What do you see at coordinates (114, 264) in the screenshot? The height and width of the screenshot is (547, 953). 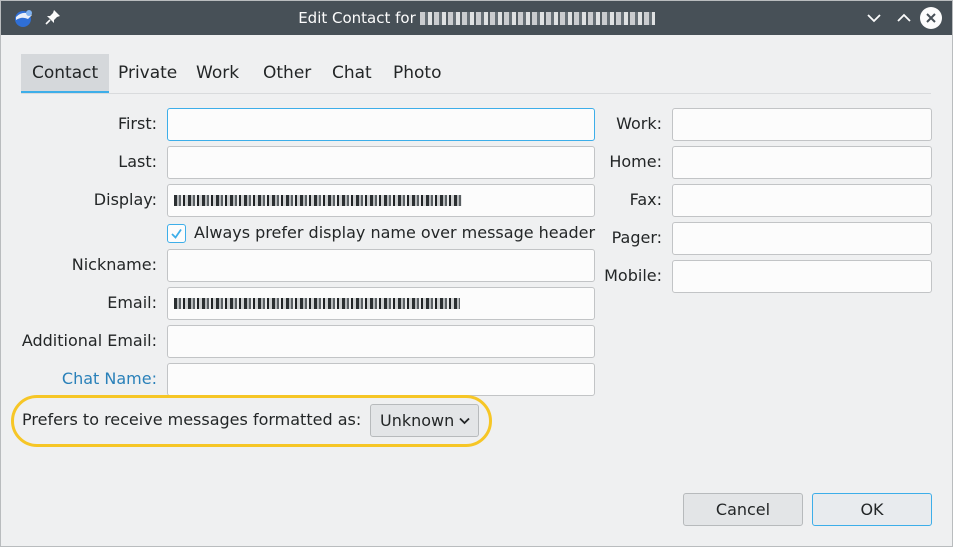 I see `nickname-label: Nickname:` at bounding box center [114, 264].